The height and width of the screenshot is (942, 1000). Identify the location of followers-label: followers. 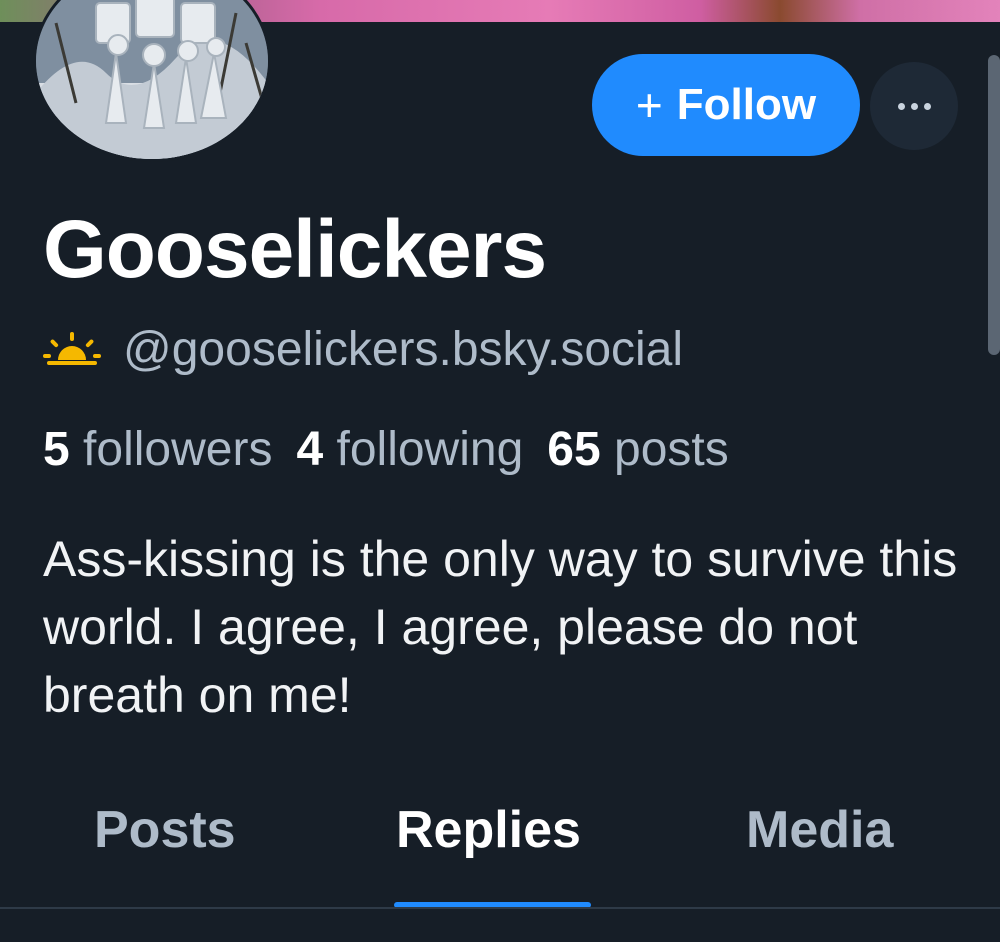
(178, 449).